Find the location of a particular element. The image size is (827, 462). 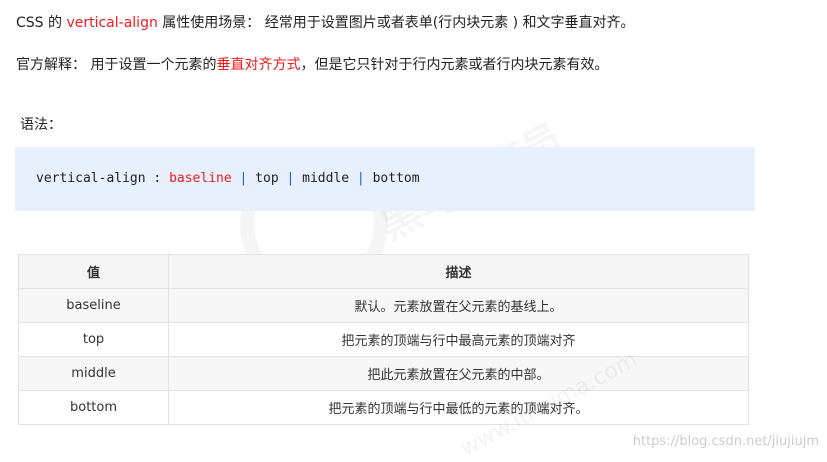

cell-description: 把元素的顶端与行中最低的元素的顶端对齐。 is located at coordinates (458, 407).